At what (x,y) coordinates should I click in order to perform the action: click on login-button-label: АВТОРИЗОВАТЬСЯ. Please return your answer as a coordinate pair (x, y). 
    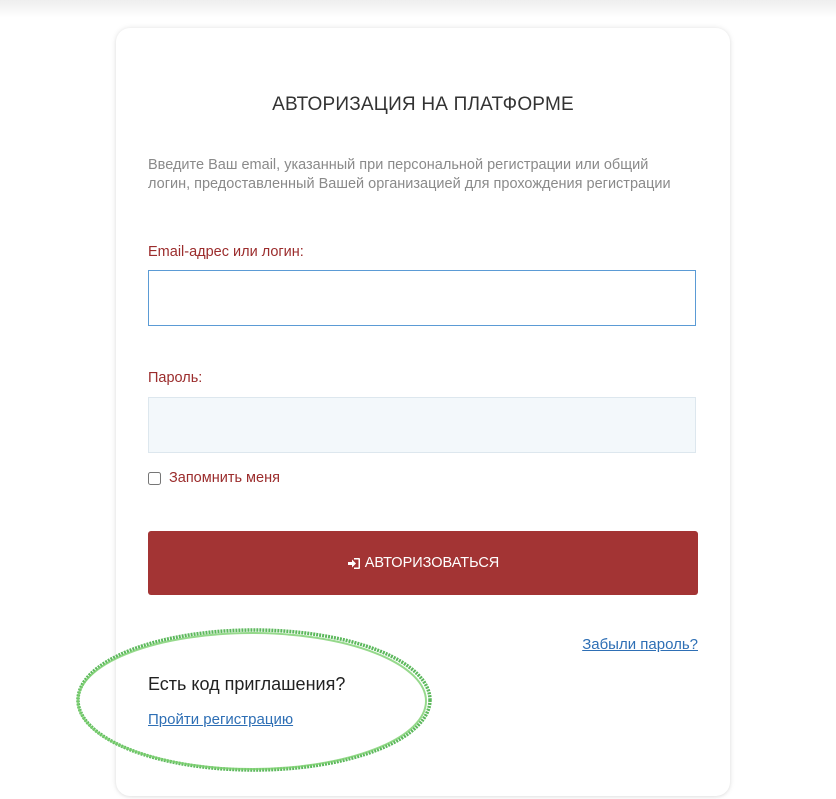
    Looking at the image, I should click on (432, 563).